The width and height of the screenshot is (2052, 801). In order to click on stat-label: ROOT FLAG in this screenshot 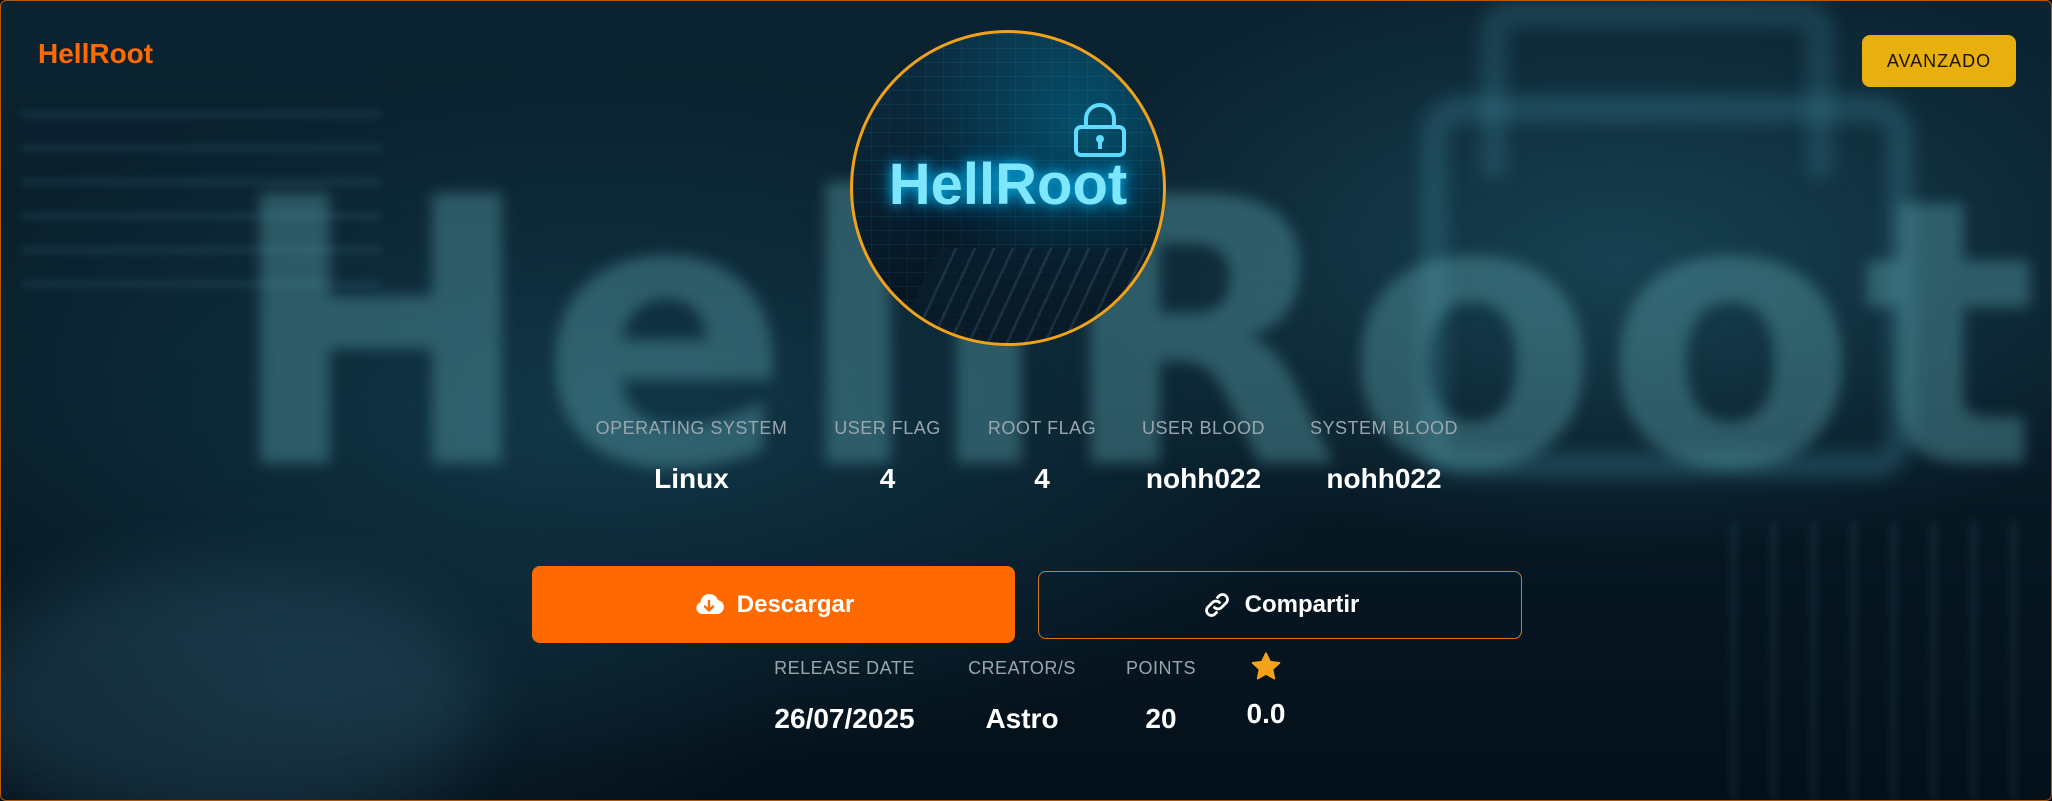, I will do `click(1042, 428)`.